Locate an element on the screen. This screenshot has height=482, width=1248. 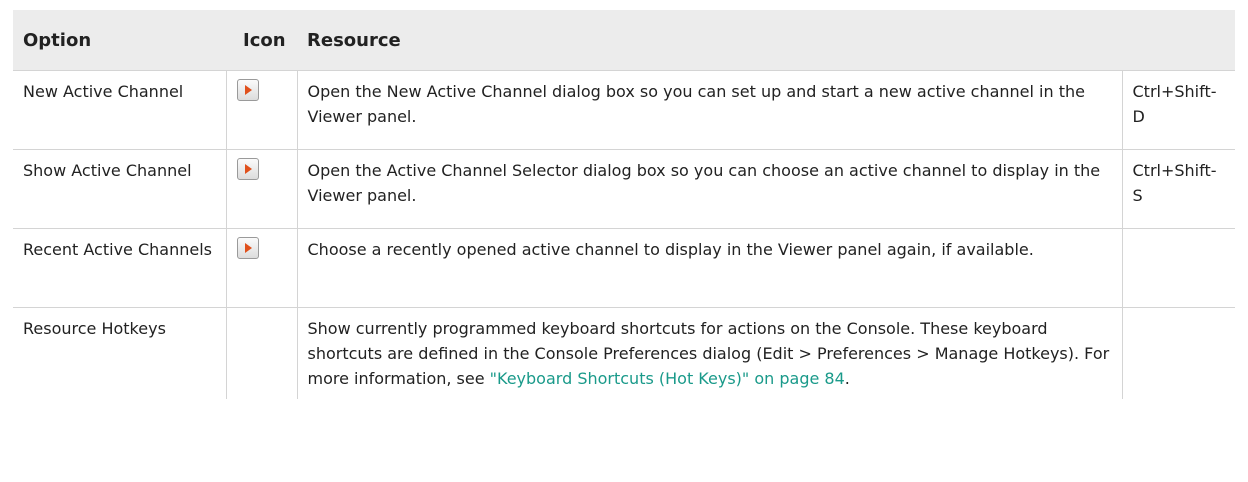
header-icon: Icon is located at coordinates (261, 40).